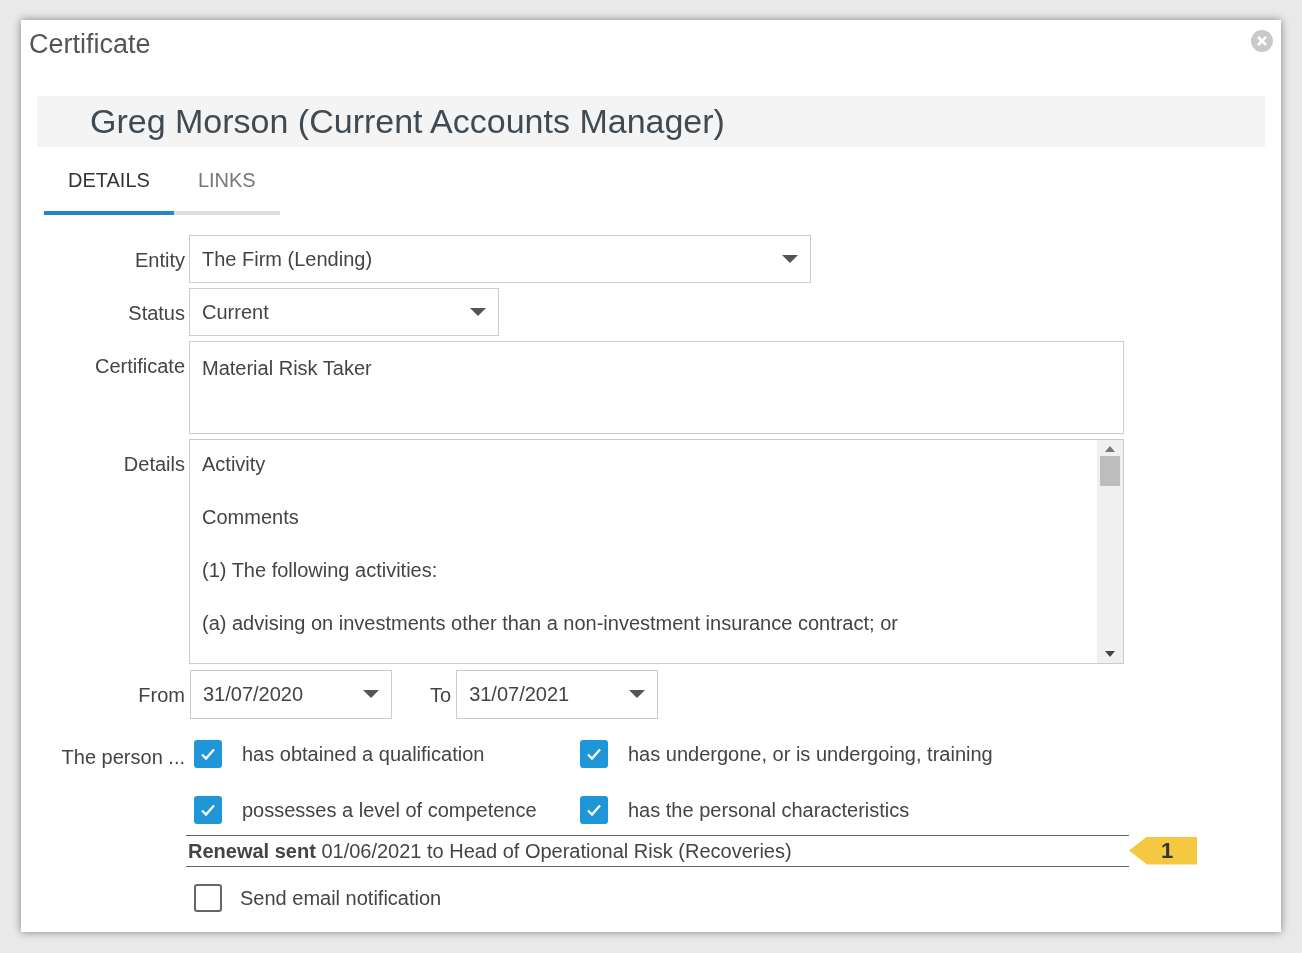 The width and height of the screenshot is (1302, 953). I want to click on window-title: Certificate, so click(90, 44).